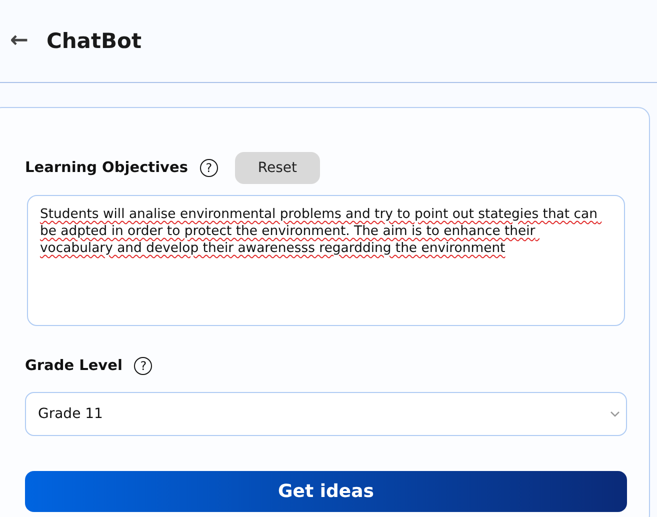  I want to click on page-title: ChatBot, so click(94, 41).